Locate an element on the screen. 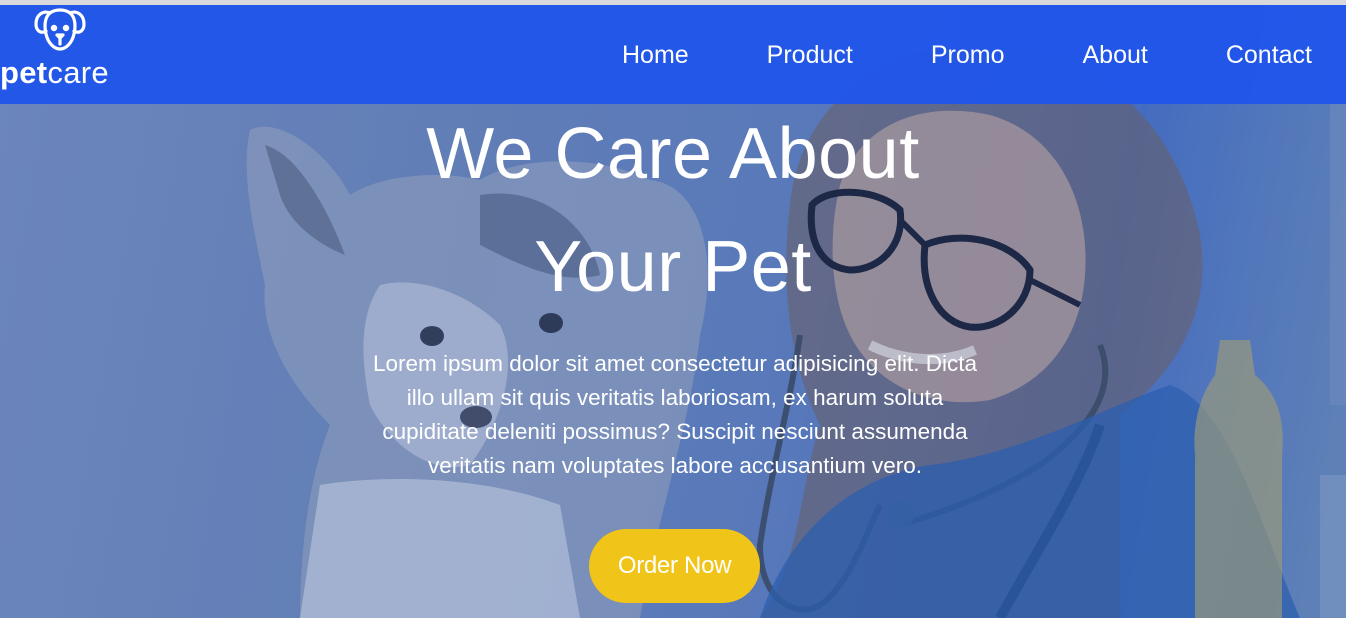 Image resolution: width=1346 pixels, height=618 pixels. main-nav: Home Product Promo About Contact is located at coordinates (964, 54).